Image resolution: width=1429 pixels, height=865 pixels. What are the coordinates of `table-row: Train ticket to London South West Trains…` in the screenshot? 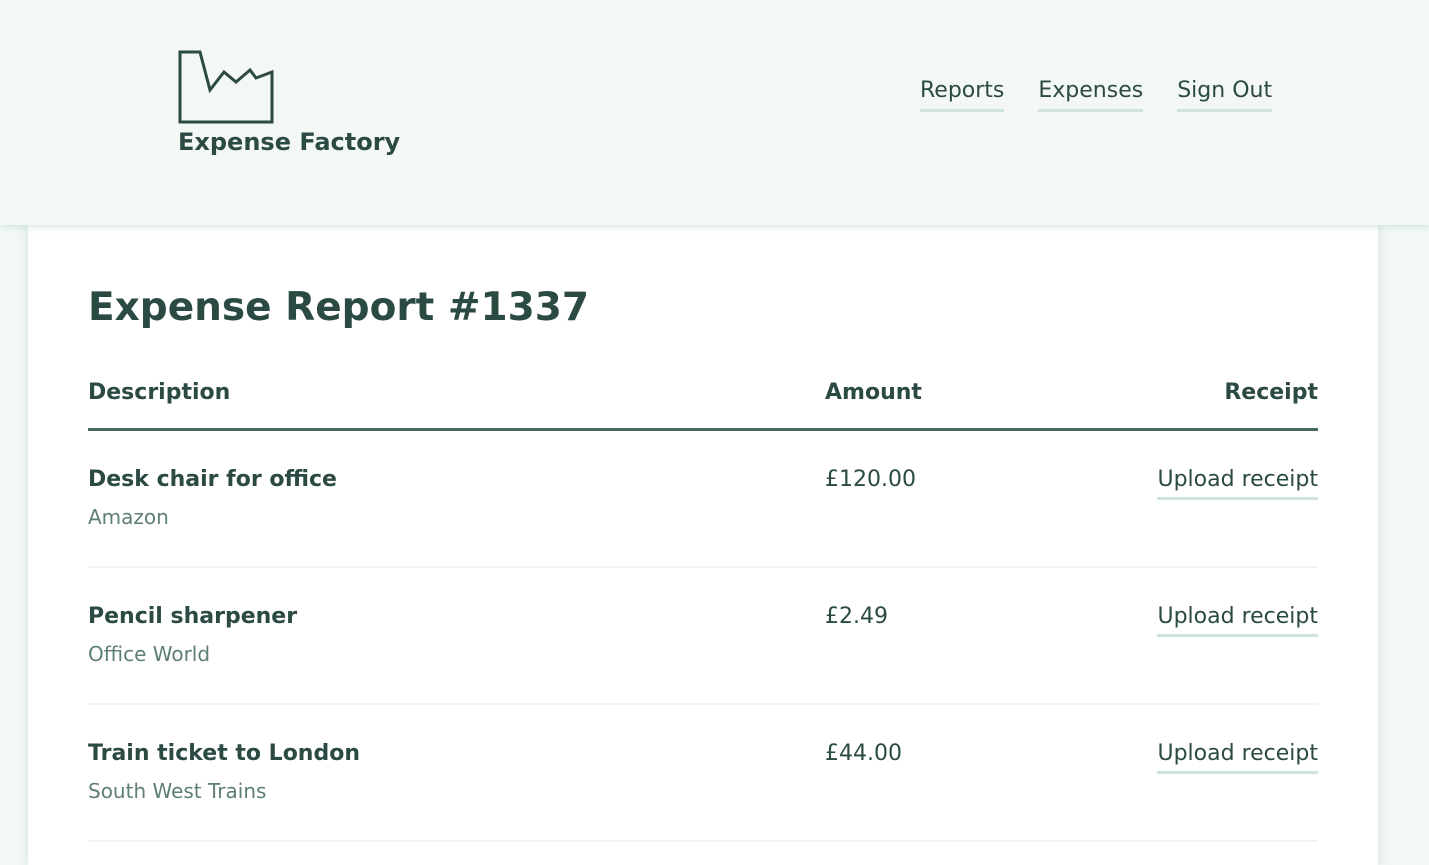 It's located at (703, 773).